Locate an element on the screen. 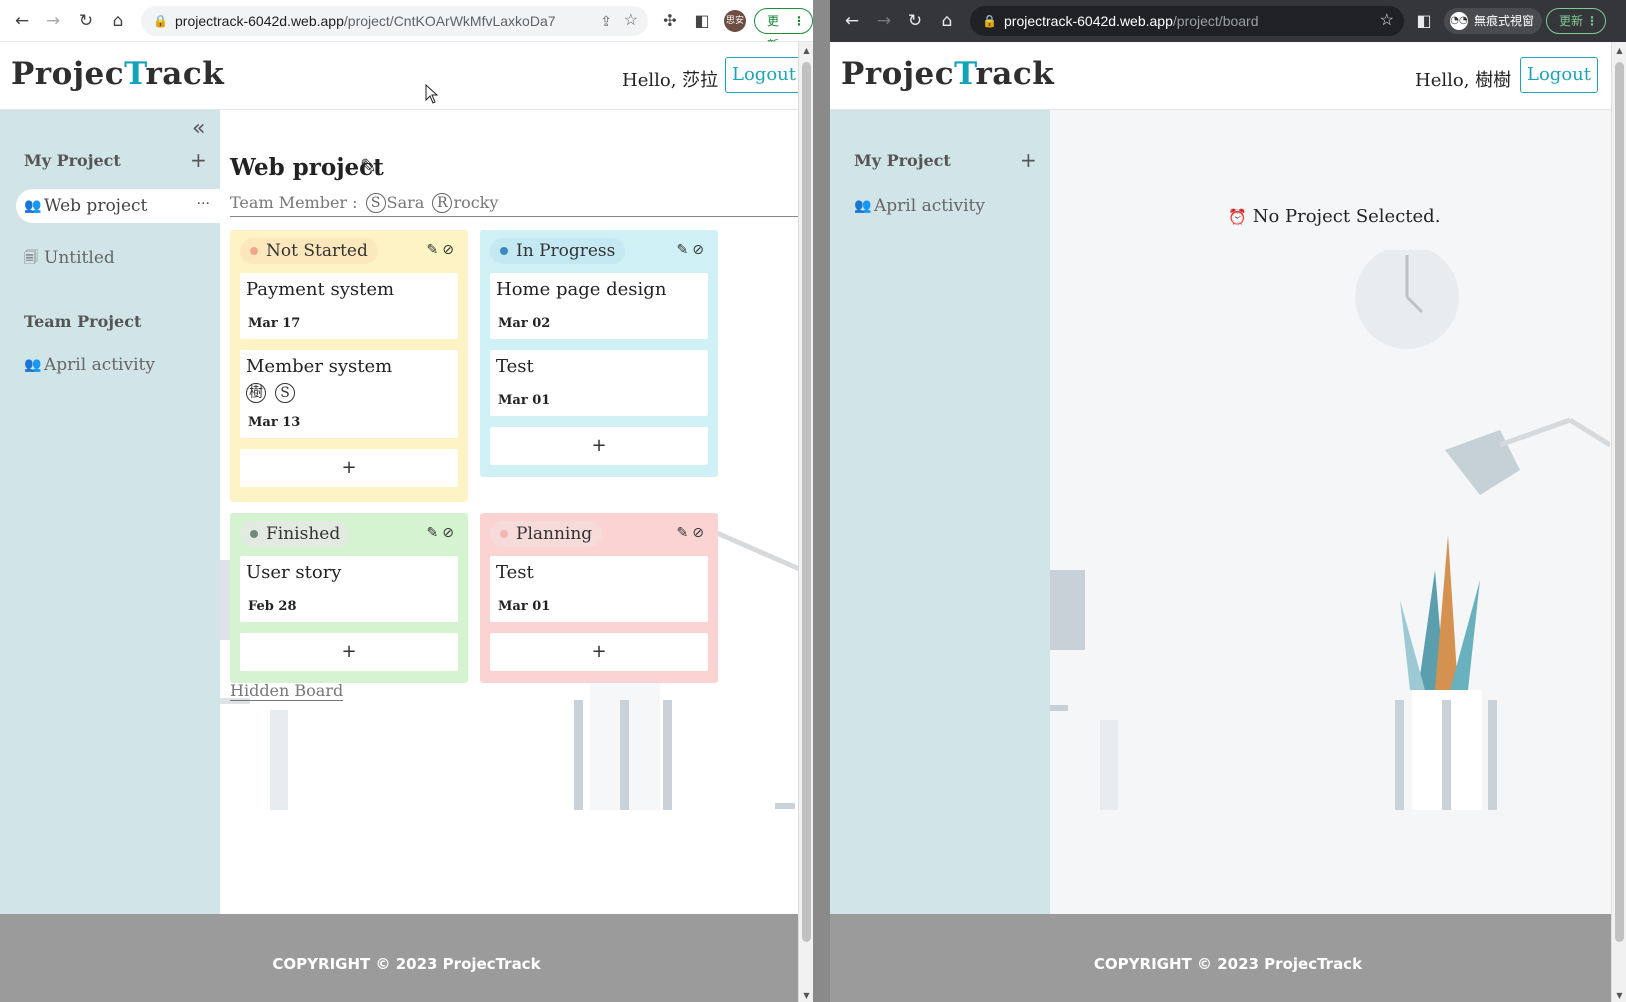  menu-dots-icon: ⋮ is located at coordinates (799, 21).